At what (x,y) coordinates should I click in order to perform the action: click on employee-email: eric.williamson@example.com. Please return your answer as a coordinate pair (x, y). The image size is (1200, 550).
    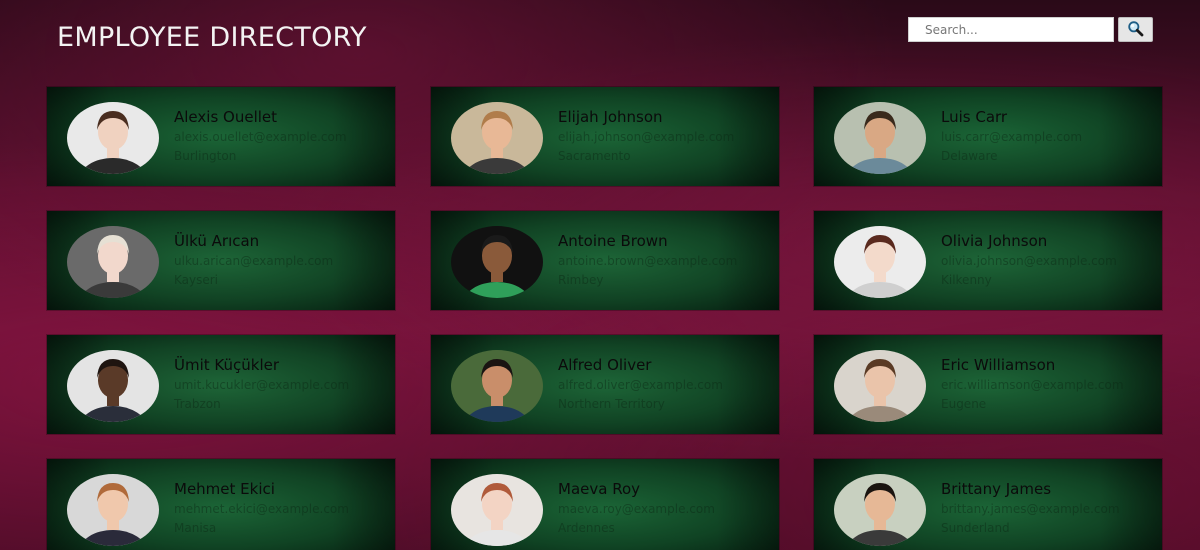
    Looking at the image, I should click on (1032, 385).